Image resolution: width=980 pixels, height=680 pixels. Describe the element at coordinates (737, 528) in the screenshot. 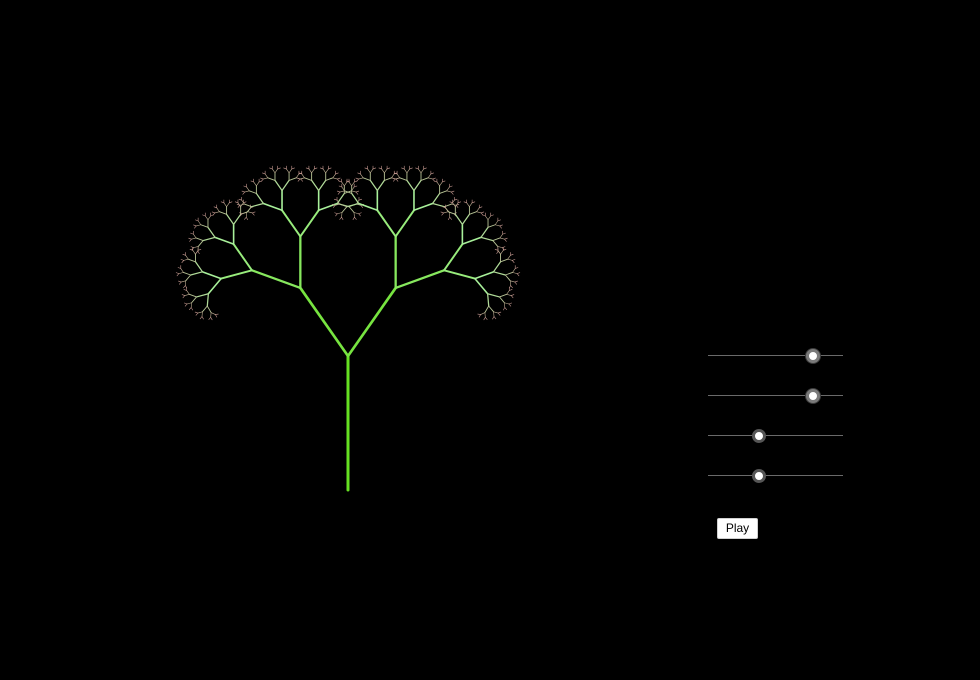

I see `play-button: Play` at that location.